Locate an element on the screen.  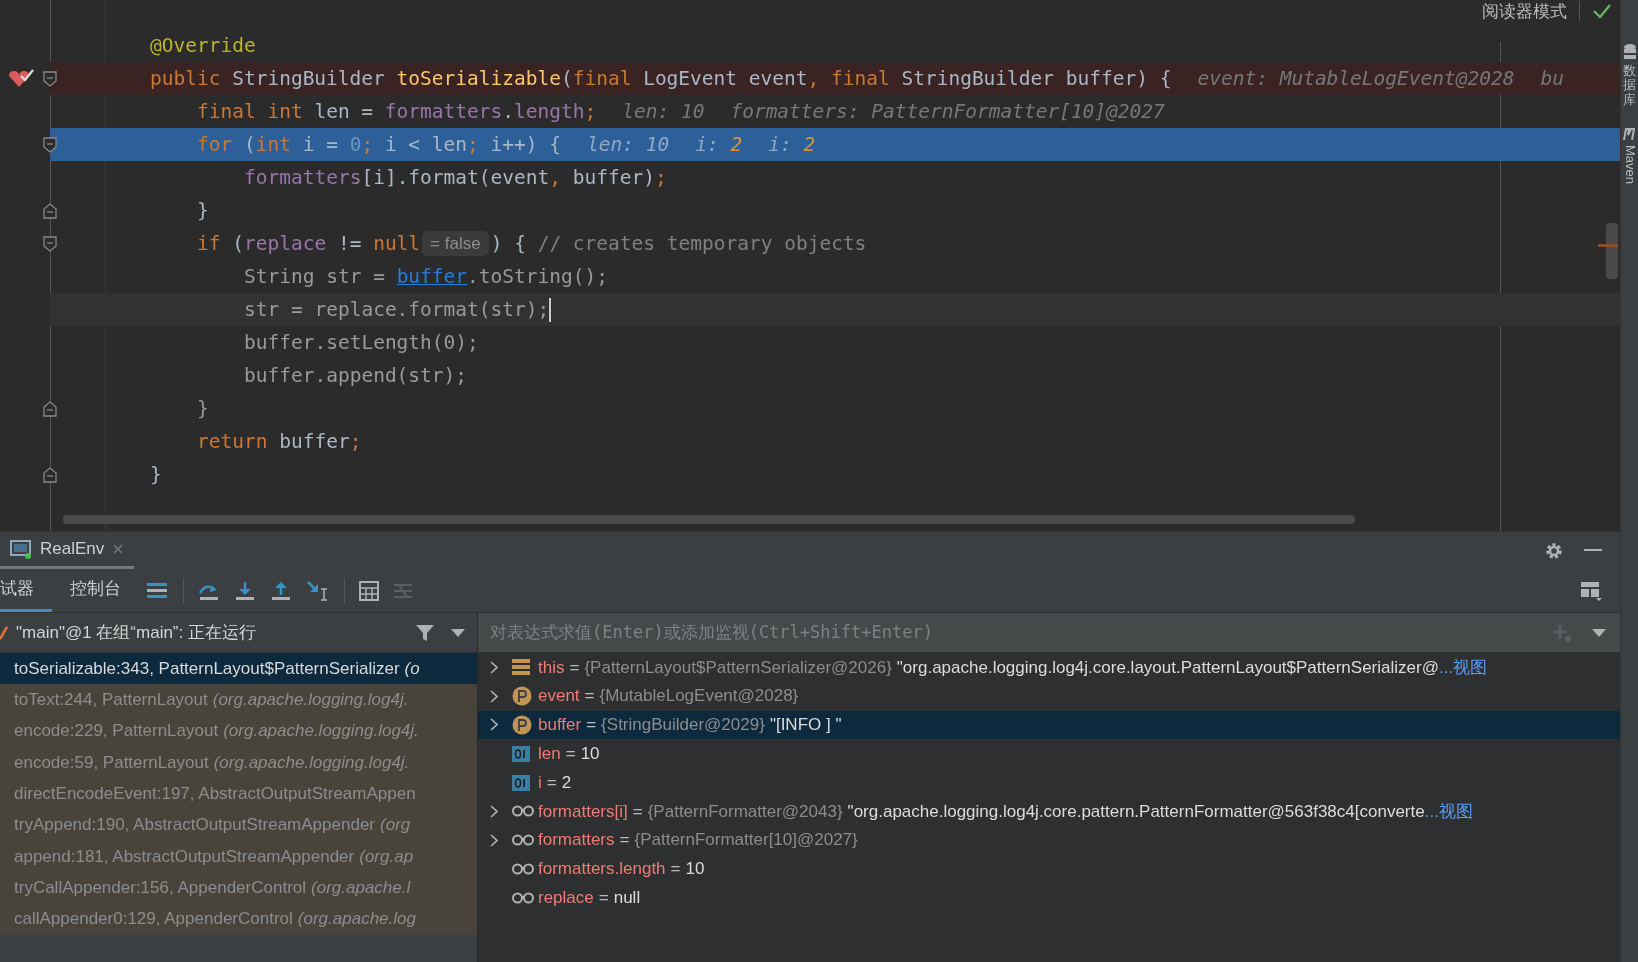
code-line: @Override is located at coordinates (203, 45).